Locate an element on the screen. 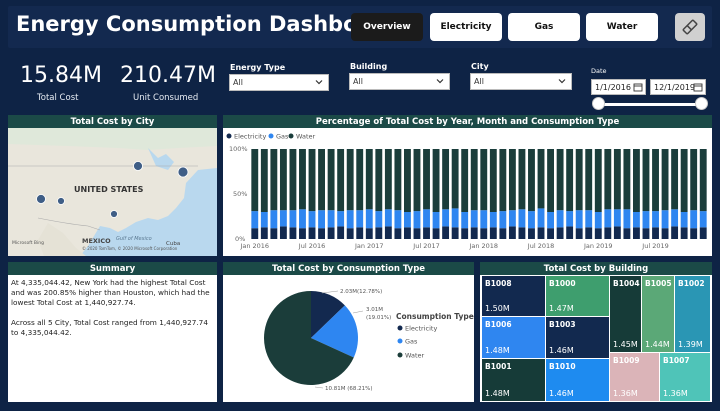 This screenshot has width=720, height=411. city-bubble-los-angeles is located at coordinates (41, 199).